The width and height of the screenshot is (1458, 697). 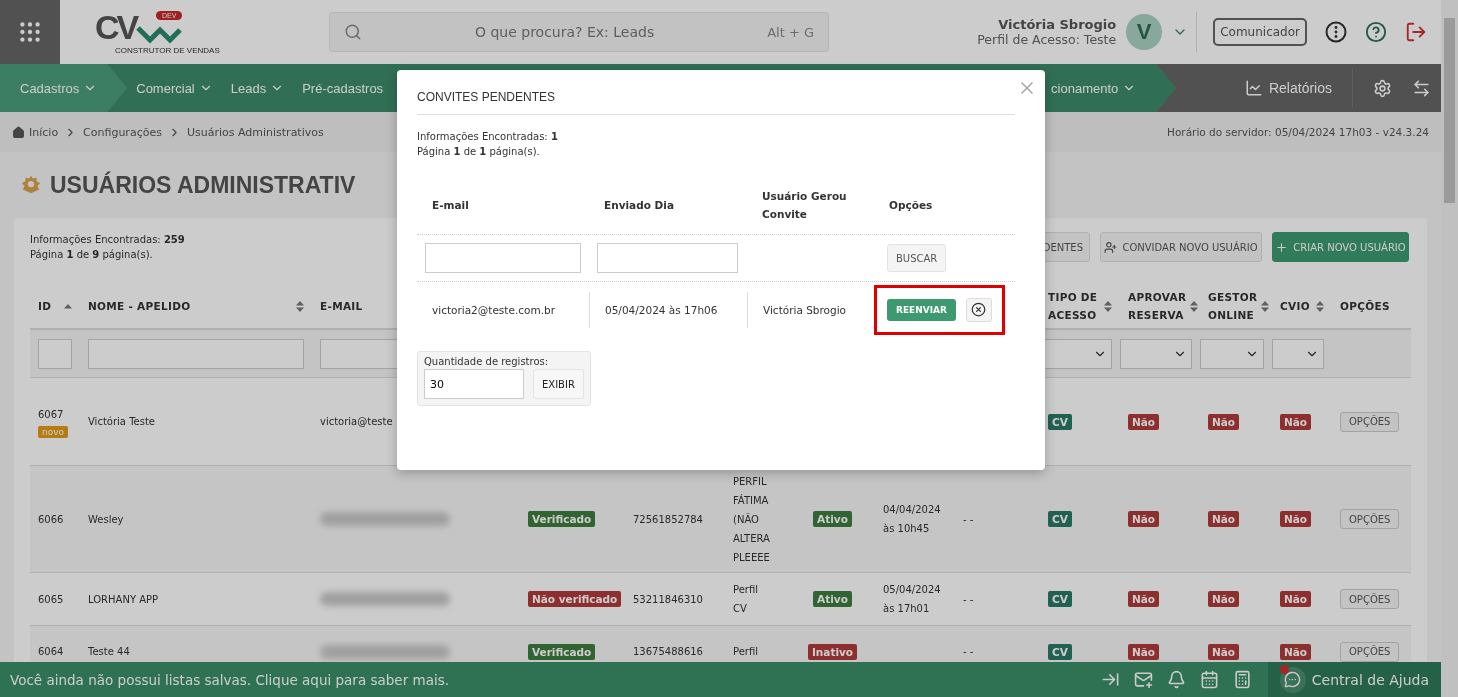 I want to click on column-header: Enviado Dia, so click(x=639, y=205).